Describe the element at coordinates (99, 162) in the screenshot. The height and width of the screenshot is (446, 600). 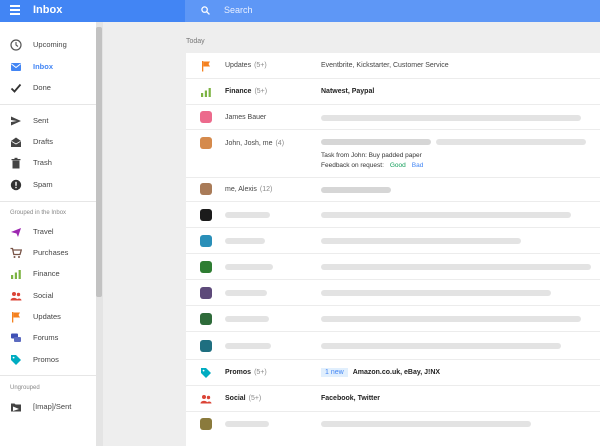
I see `sidebar-scrollbar-thumb` at that location.